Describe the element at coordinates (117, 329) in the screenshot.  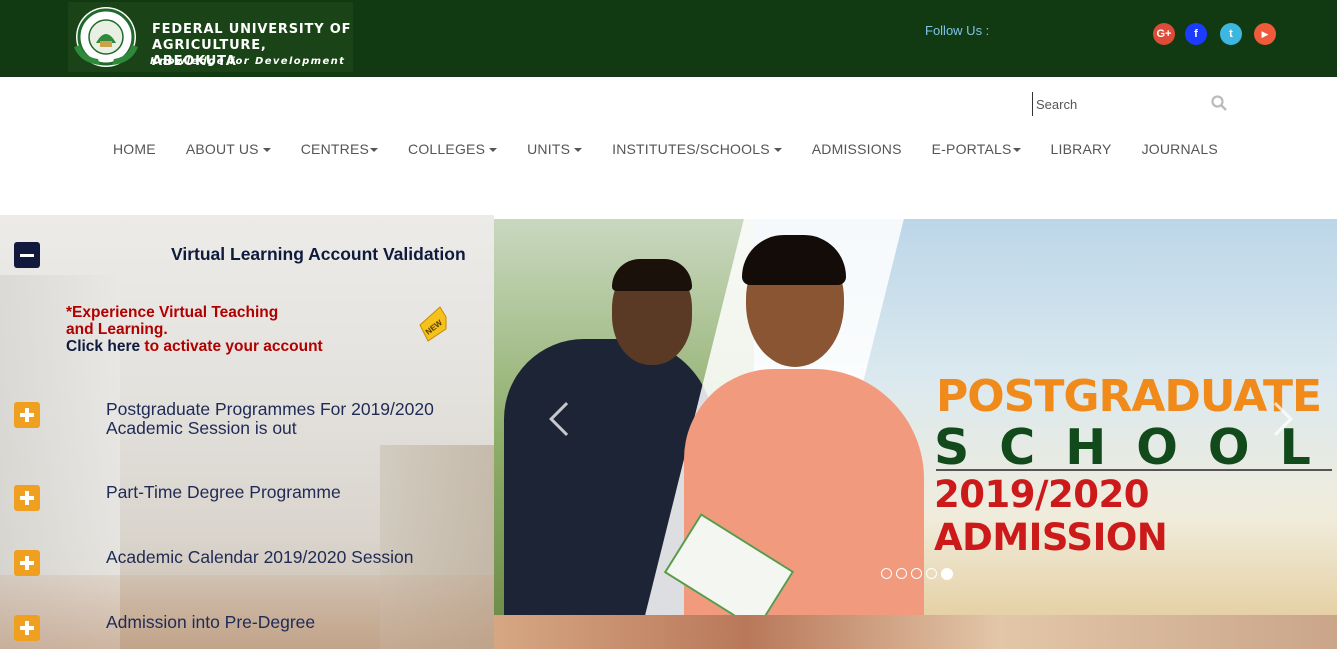
I see `notice-line2: and Learning.` at that location.